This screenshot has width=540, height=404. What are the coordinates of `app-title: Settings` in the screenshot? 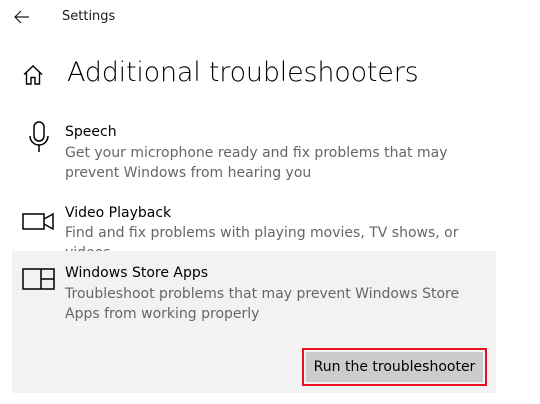 It's located at (89, 16).